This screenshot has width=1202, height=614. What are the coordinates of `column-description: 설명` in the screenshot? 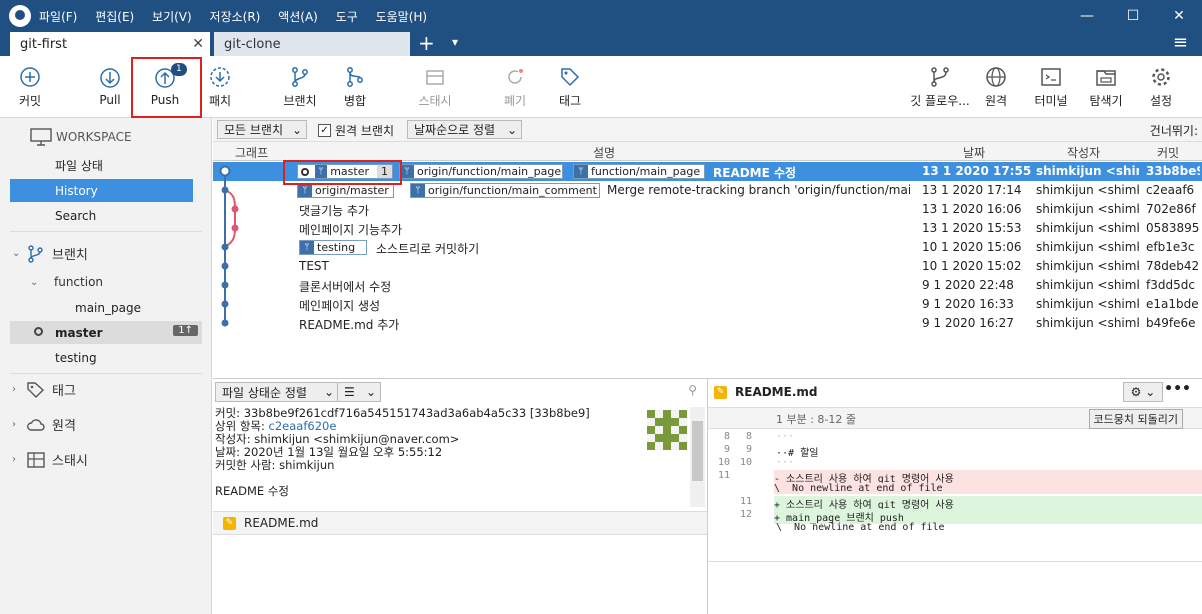 It's located at (604, 152).